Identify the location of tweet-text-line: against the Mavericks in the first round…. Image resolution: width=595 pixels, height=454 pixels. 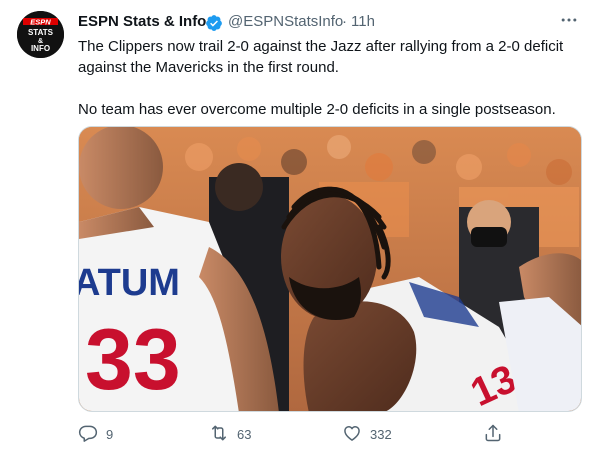
(208, 67).